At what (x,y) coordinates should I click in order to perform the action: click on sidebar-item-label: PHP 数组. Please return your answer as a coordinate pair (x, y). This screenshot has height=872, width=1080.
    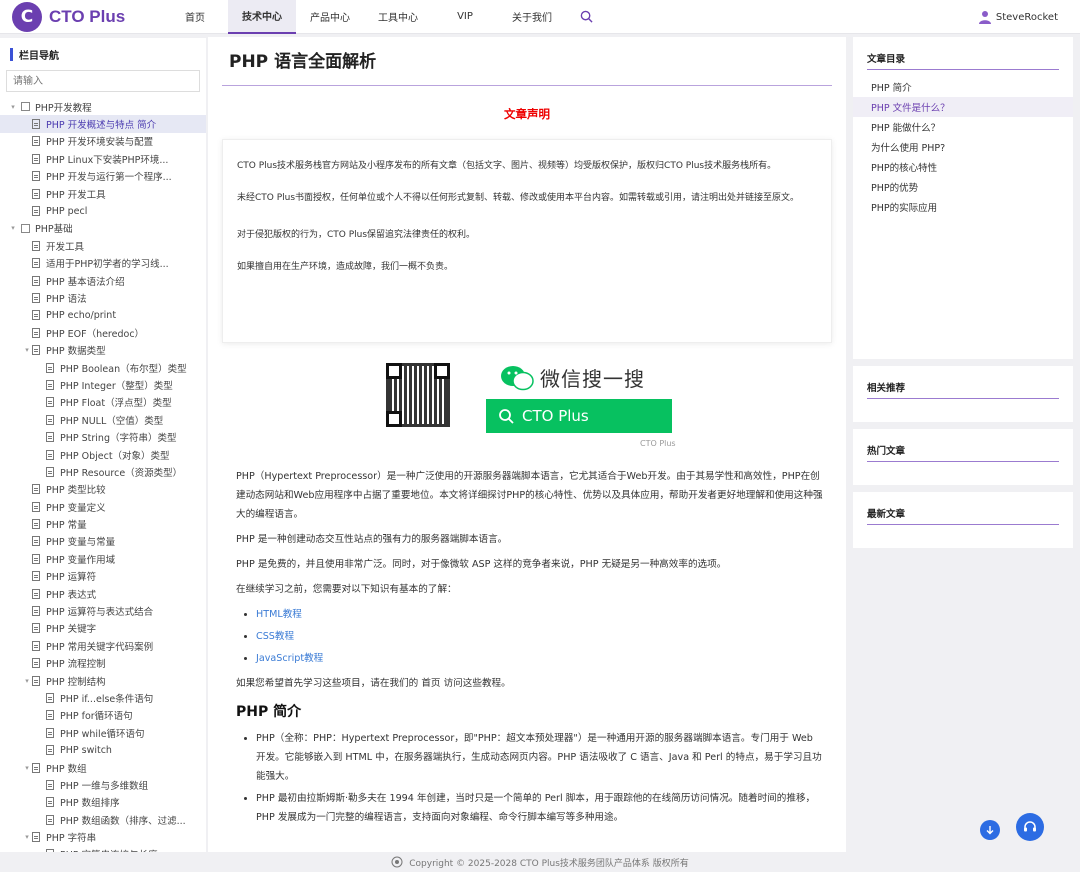
    Looking at the image, I should click on (66, 769).